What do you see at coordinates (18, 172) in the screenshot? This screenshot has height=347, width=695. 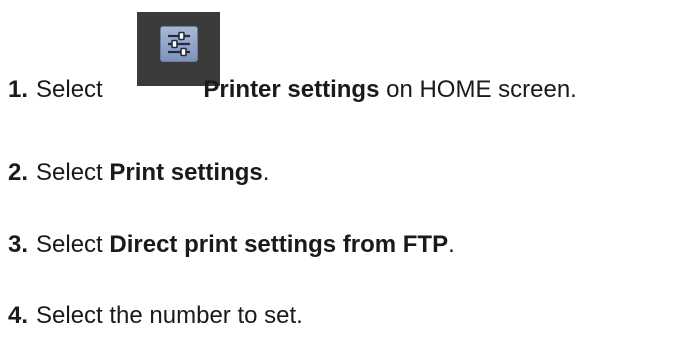 I see `step-number: 2.` at bounding box center [18, 172].